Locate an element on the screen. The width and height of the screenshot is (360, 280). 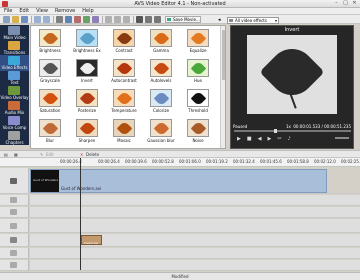
audio-record-icon is located at coordinates (86, 19).